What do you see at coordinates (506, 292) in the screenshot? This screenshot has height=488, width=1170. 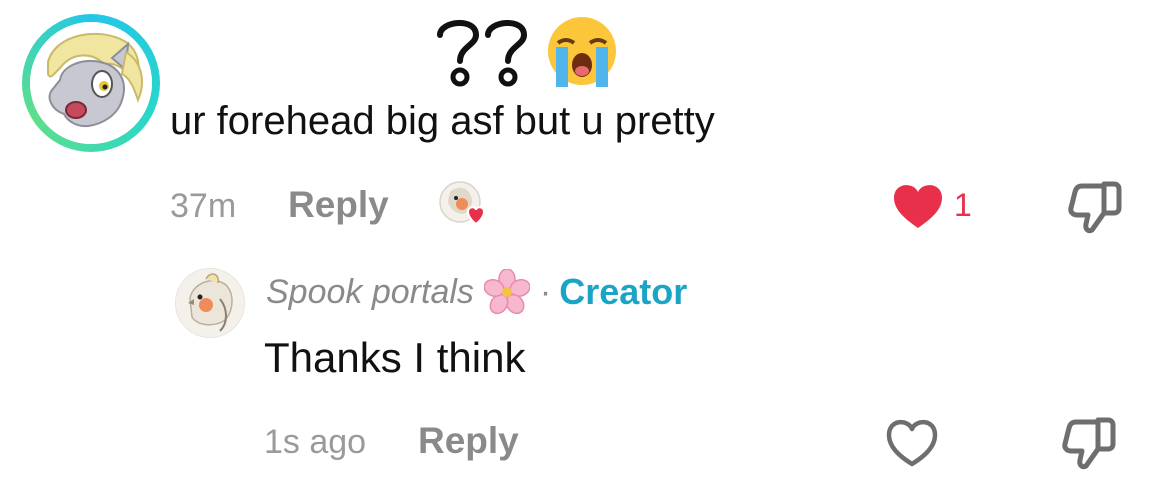 I see `cherry-blossom-icon` at bounding box center [506, 292].